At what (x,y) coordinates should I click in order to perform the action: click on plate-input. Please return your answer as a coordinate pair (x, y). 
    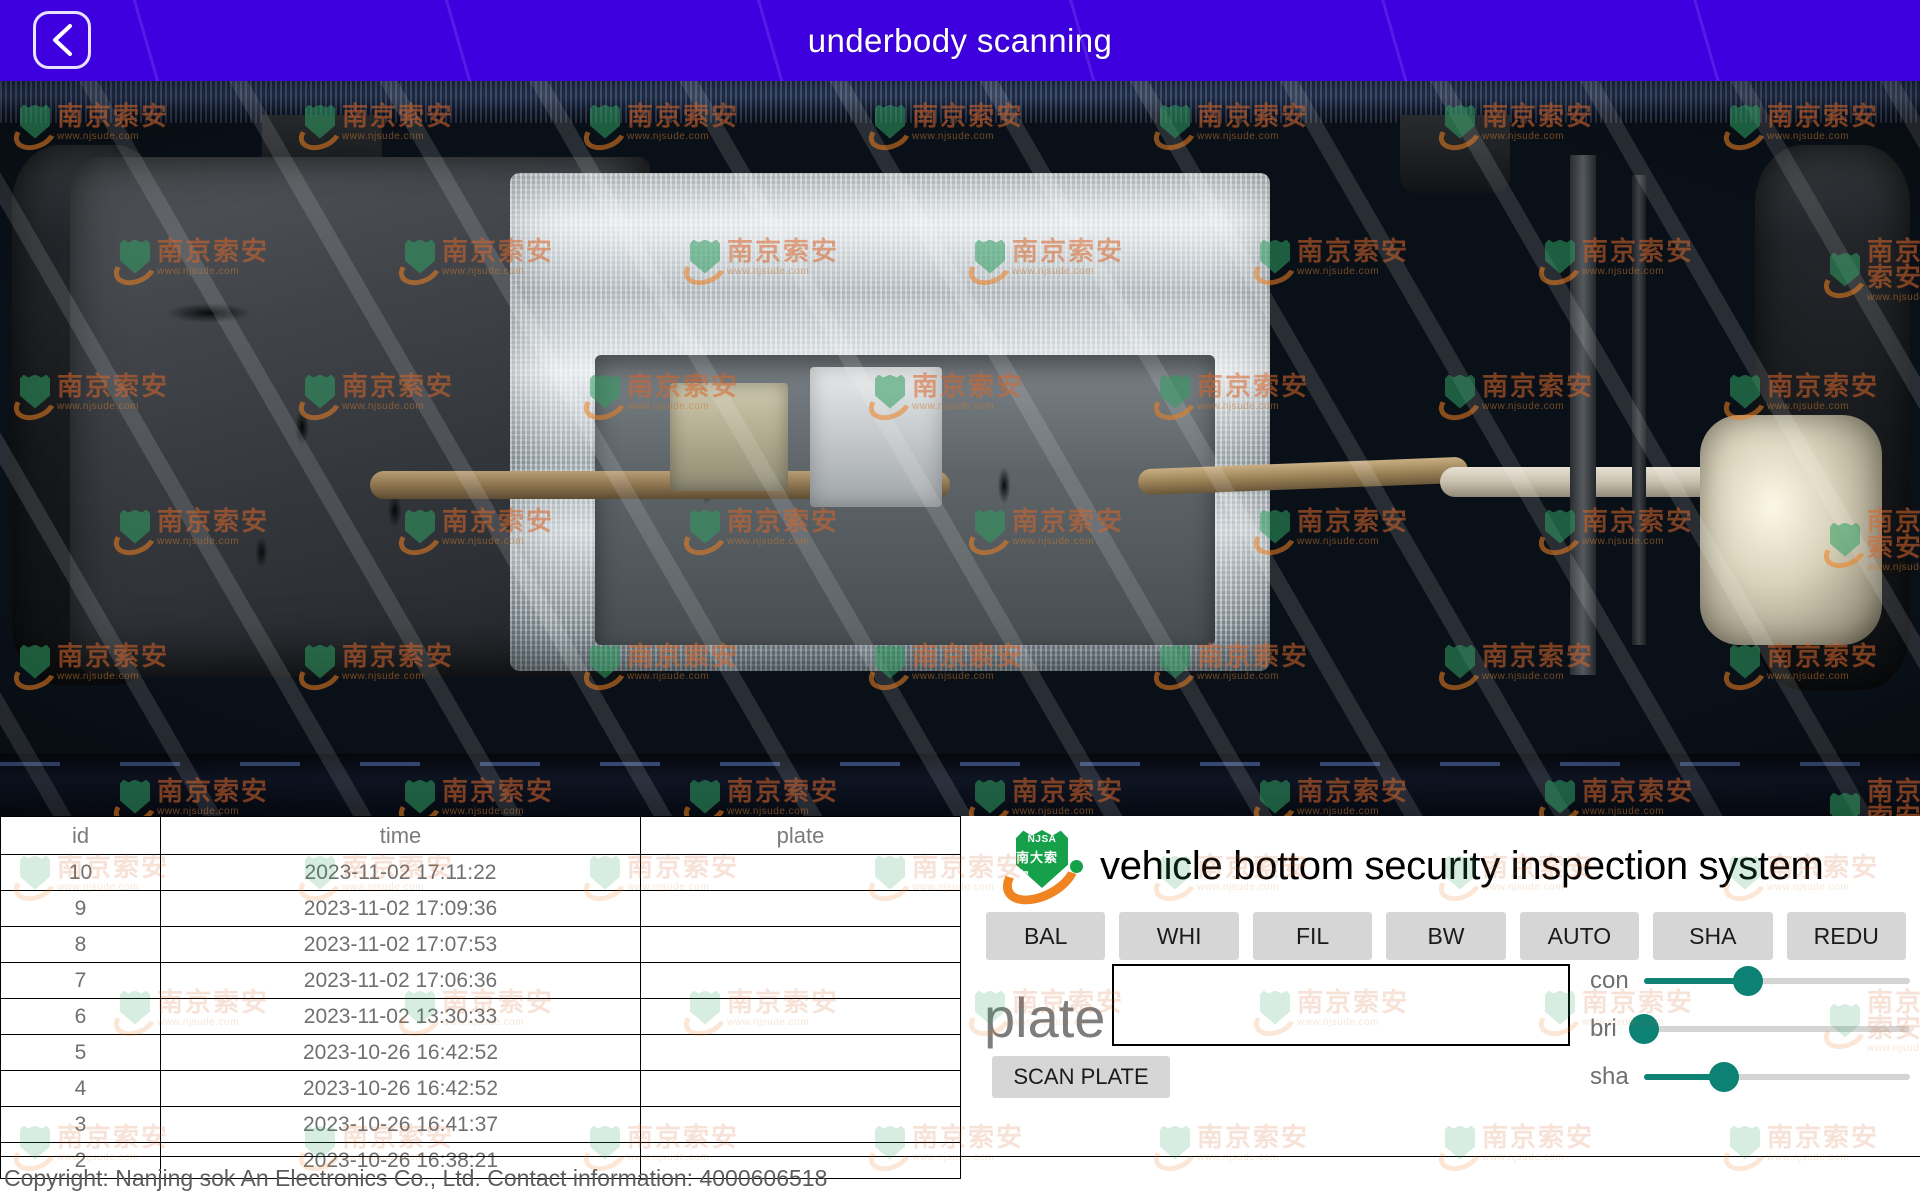
    Looking at the image, I should click on (1341, 1005).